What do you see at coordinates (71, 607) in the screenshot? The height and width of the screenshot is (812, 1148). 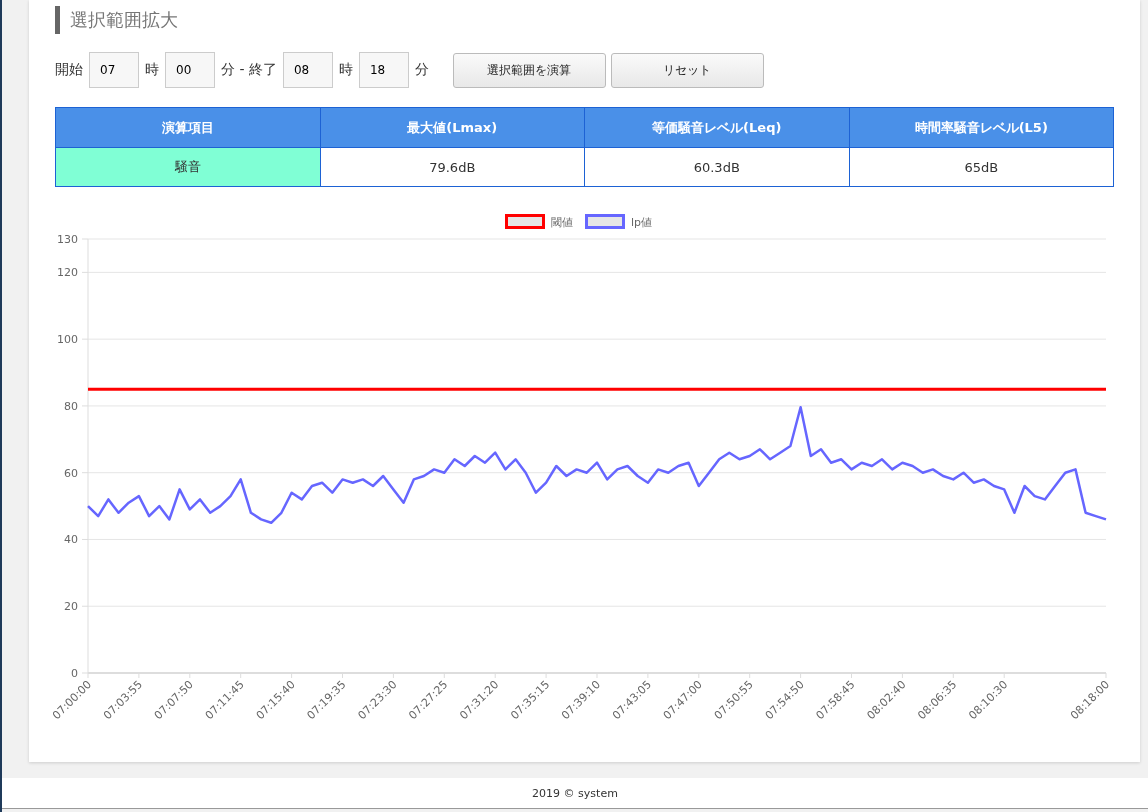 I see `y-axis-label: 20` at bounding box center [71, 607].